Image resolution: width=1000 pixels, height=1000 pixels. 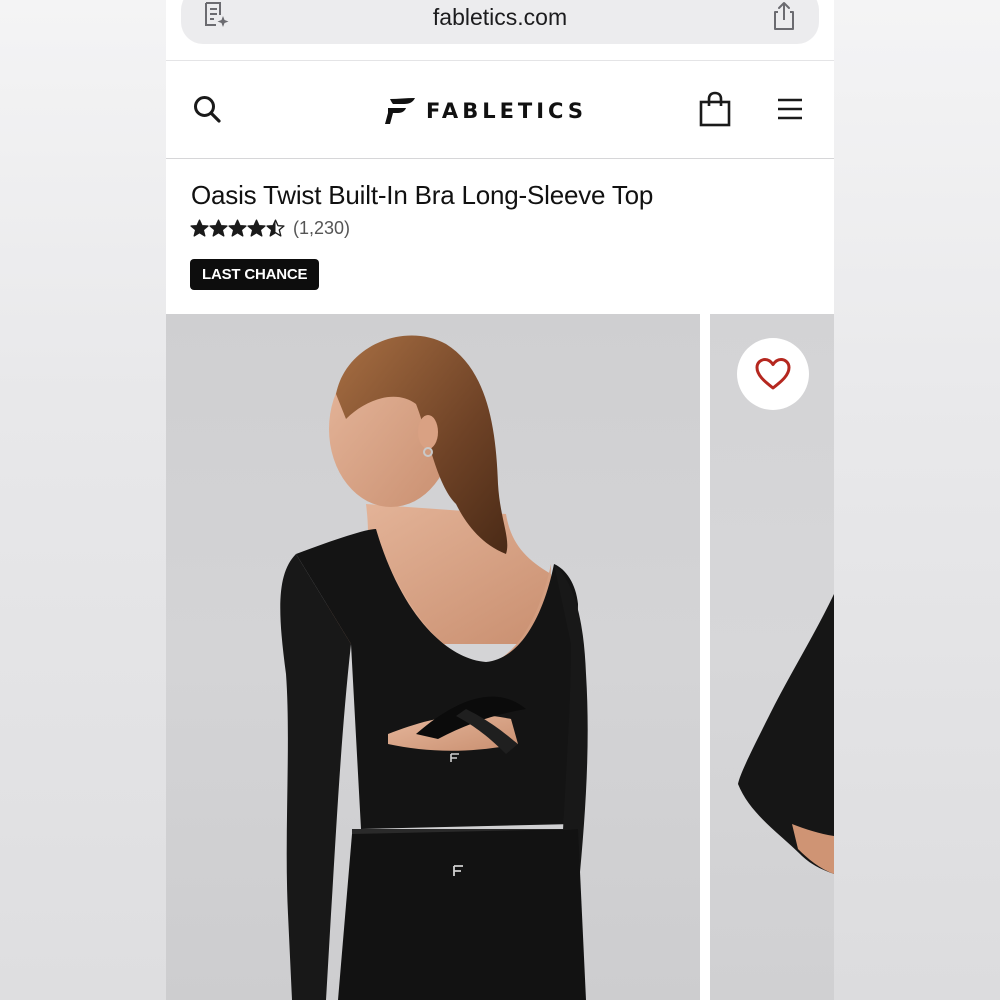 I want to click on heart-icon, so click(x=773, y=374).